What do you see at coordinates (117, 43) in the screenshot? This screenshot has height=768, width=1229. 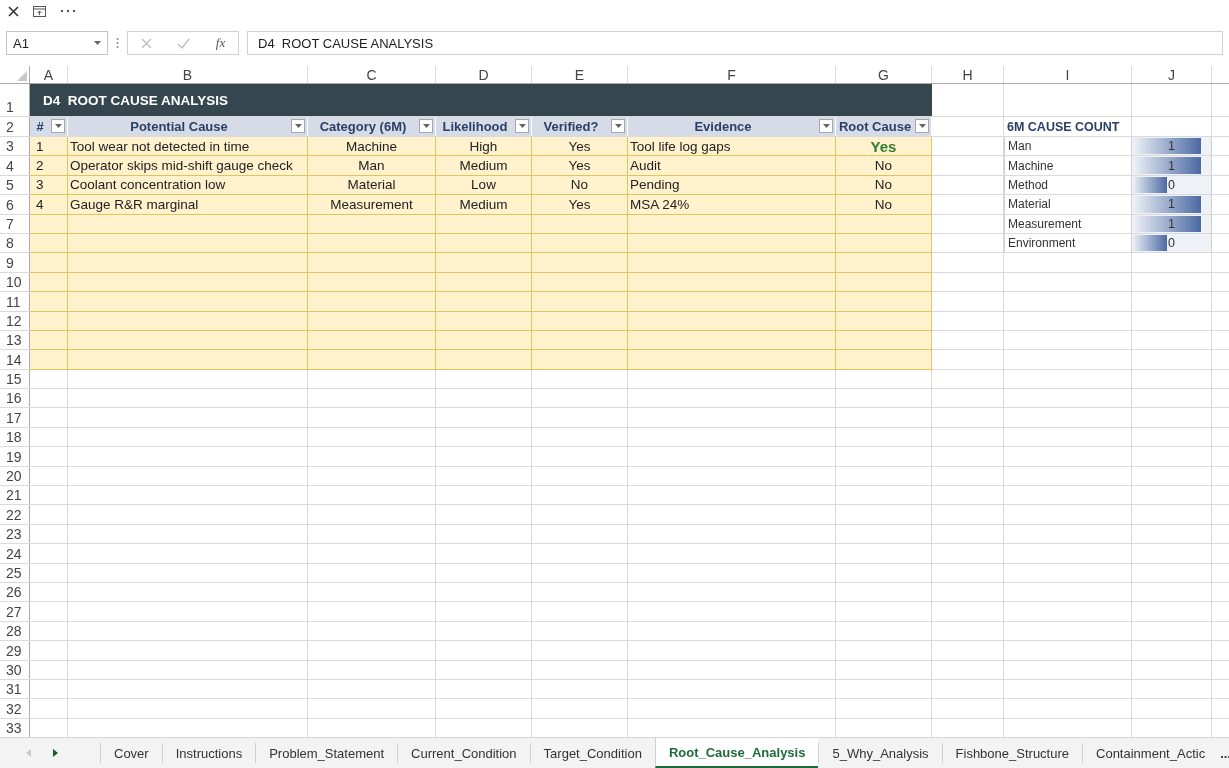 I see `drag-handle-icon` at bounding box center [117, 43].